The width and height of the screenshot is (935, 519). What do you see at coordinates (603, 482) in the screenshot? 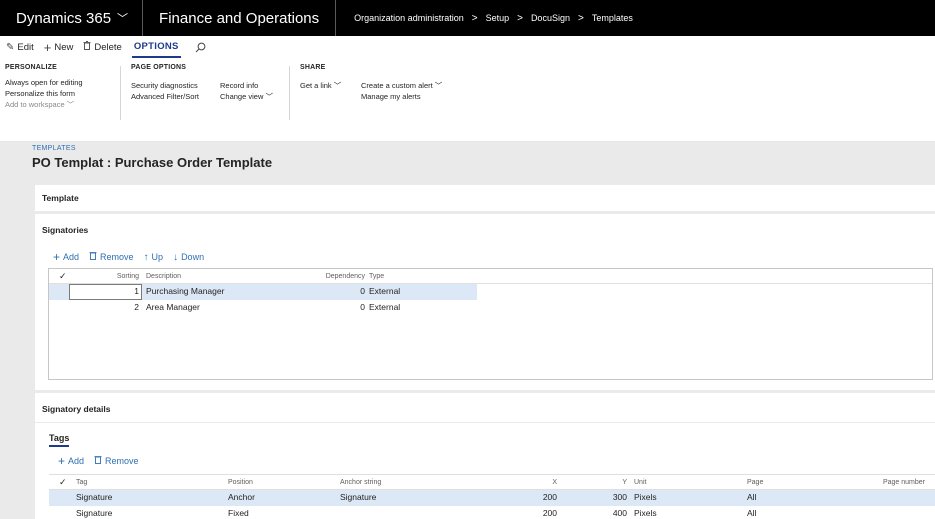
I see `col-header-y: Y` at bounding box center [603, 482].